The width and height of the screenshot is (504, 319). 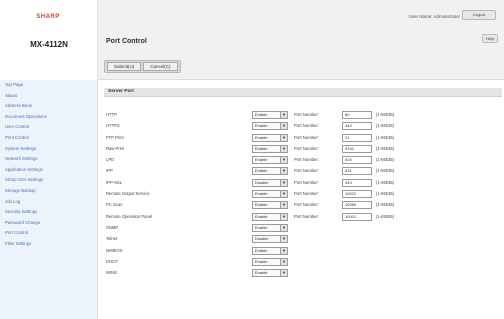 What do you see at coordinates (357, 216) in the screenshot?
I see `port-number-input: 10001` at bounding box center [357, 216].